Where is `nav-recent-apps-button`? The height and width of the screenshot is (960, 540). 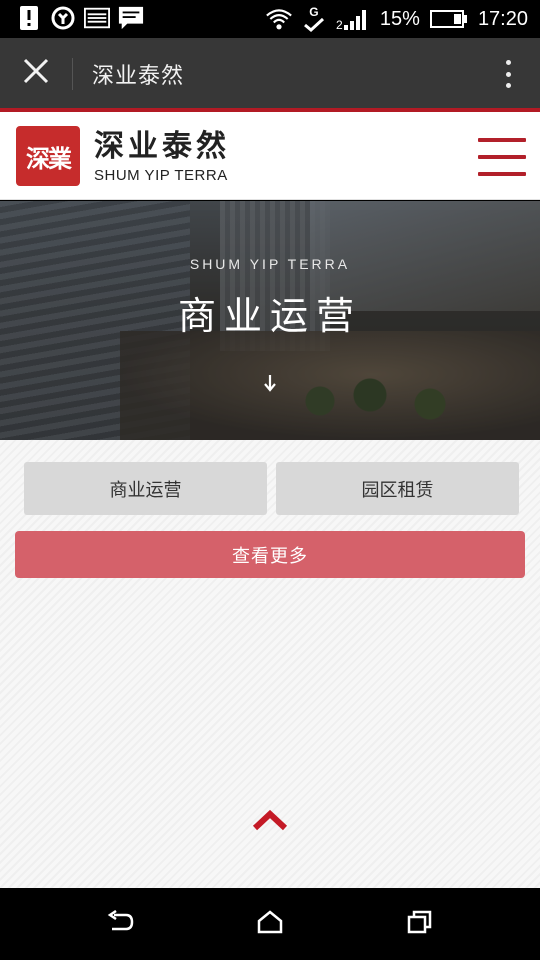 nav-recent-apps-button is located at coordinates (420, 924).